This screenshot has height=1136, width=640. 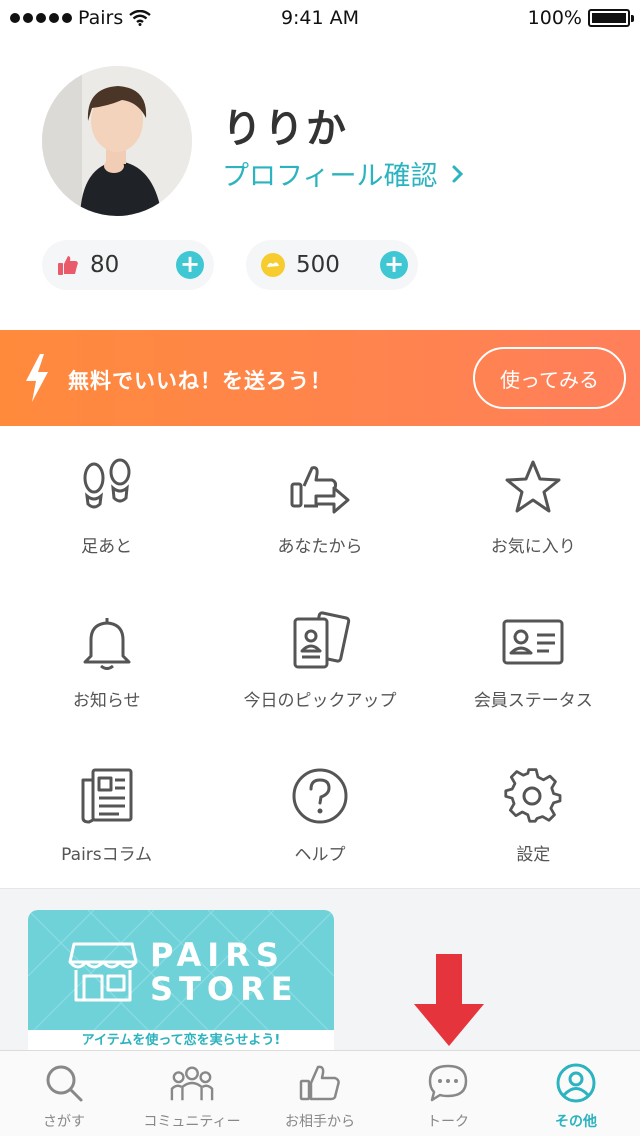 I want to click on tab-bar: さがす コミュニティー お相手から トーク その他, so click(x=320, y=1093).